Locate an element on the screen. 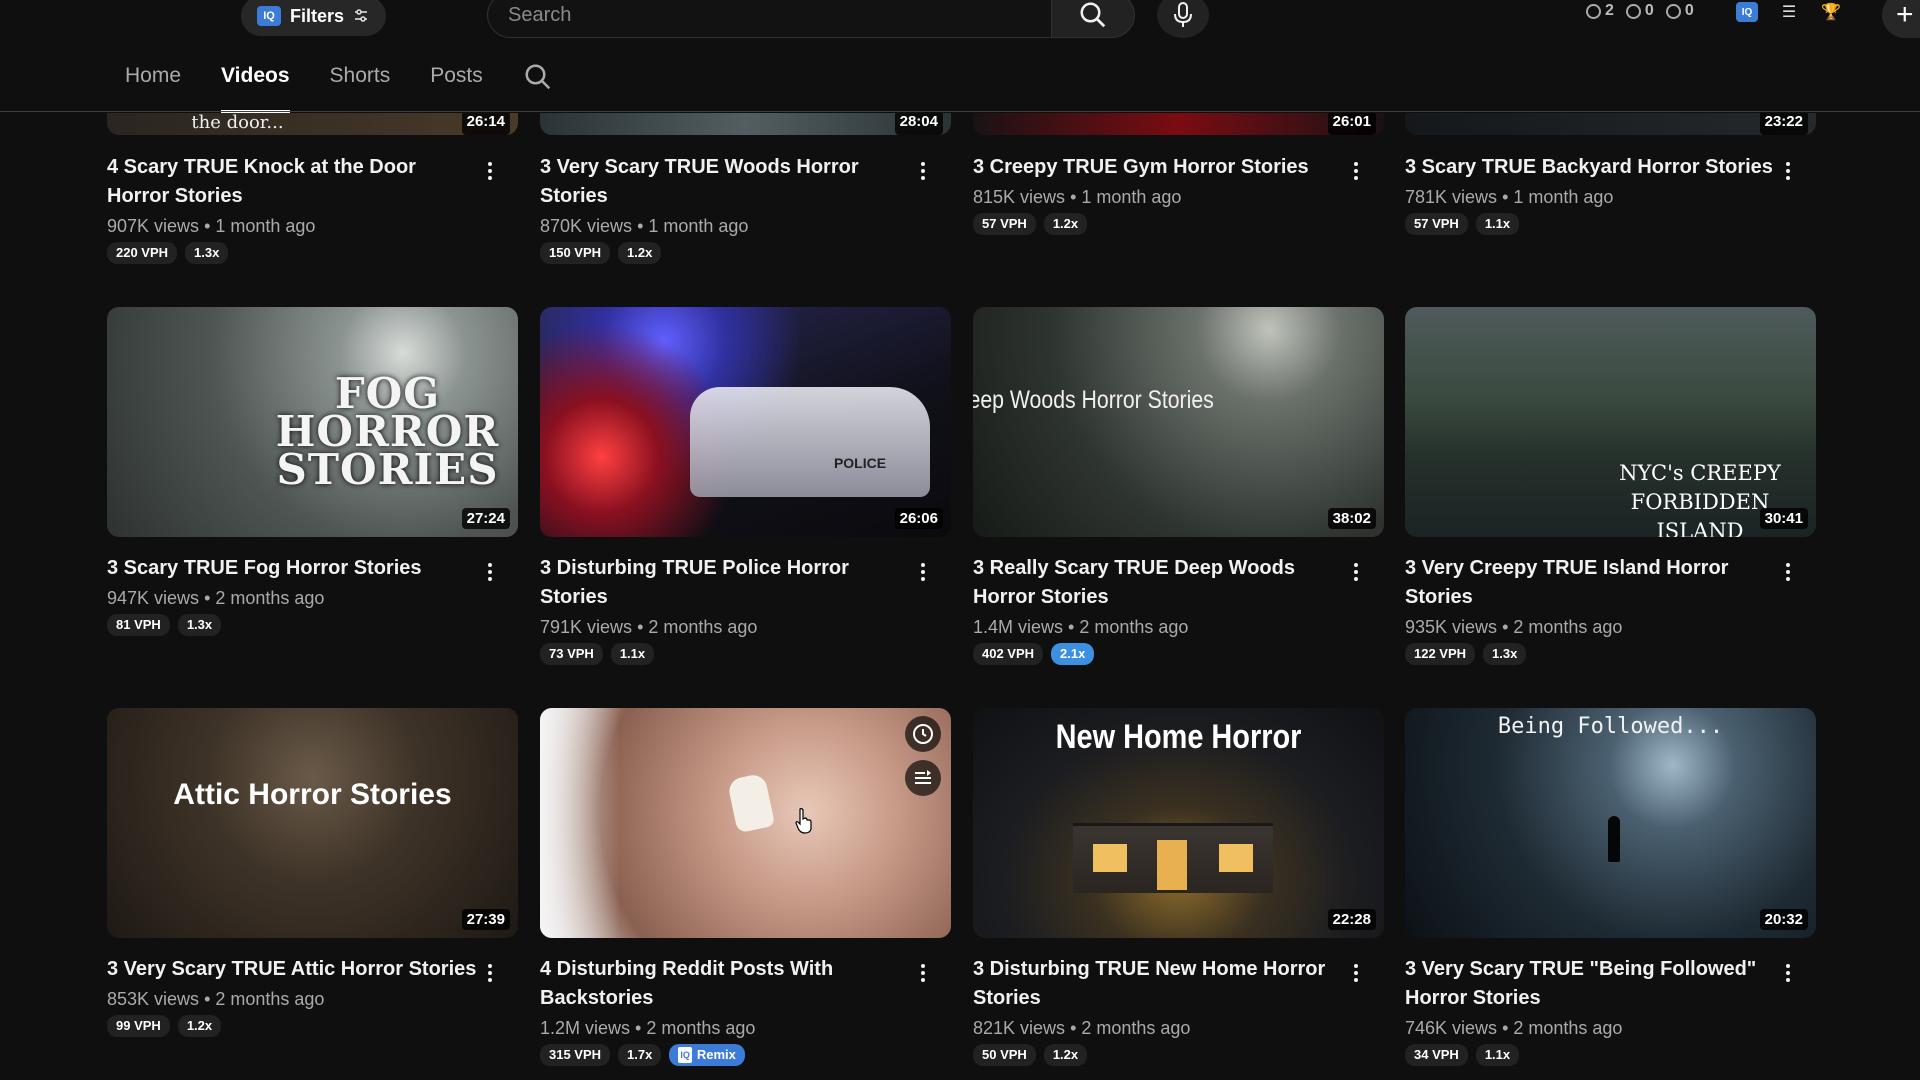 This screenshot has height=1080, width=1920. voice-search-button is located at coordinates (1183, 19).